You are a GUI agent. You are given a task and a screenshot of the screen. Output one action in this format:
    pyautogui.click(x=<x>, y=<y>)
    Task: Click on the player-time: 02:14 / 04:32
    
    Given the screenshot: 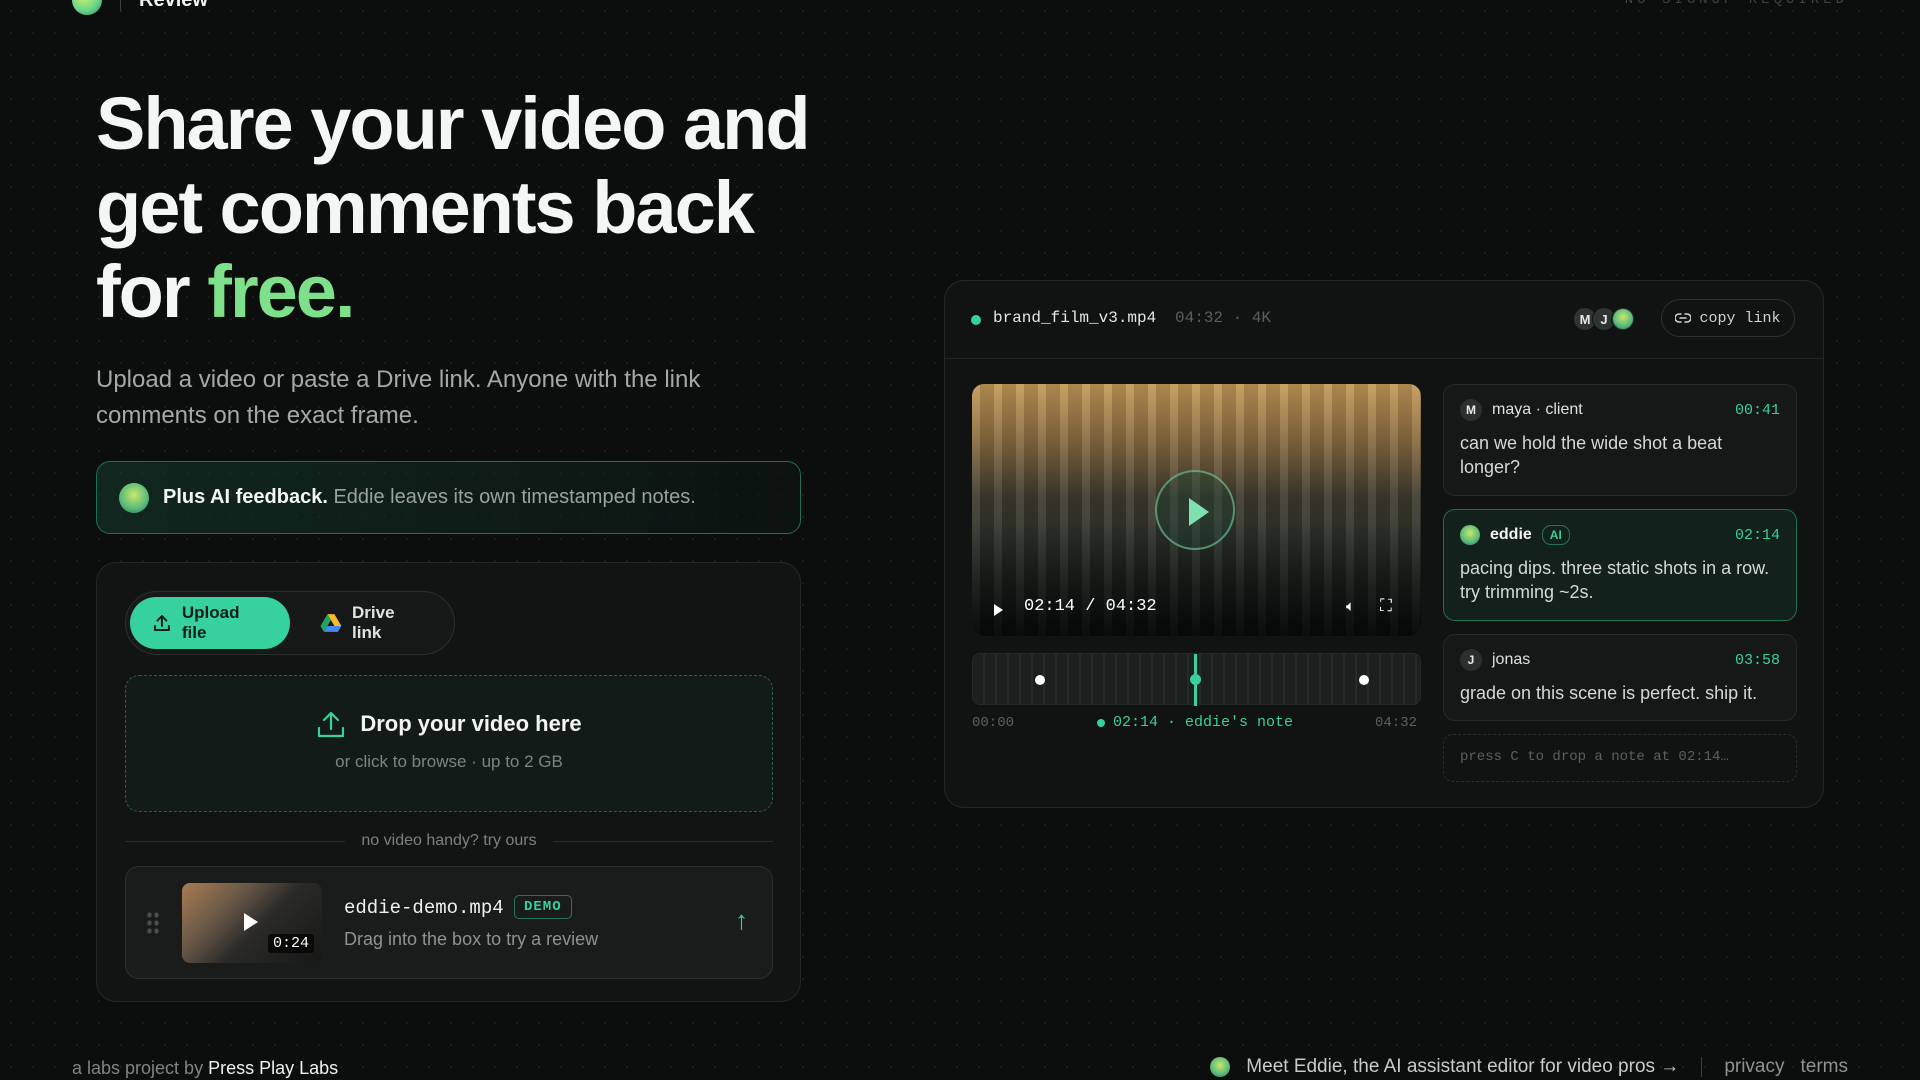 What is the action you would take?
    pyautogui.click(x=1090, y=606)
    